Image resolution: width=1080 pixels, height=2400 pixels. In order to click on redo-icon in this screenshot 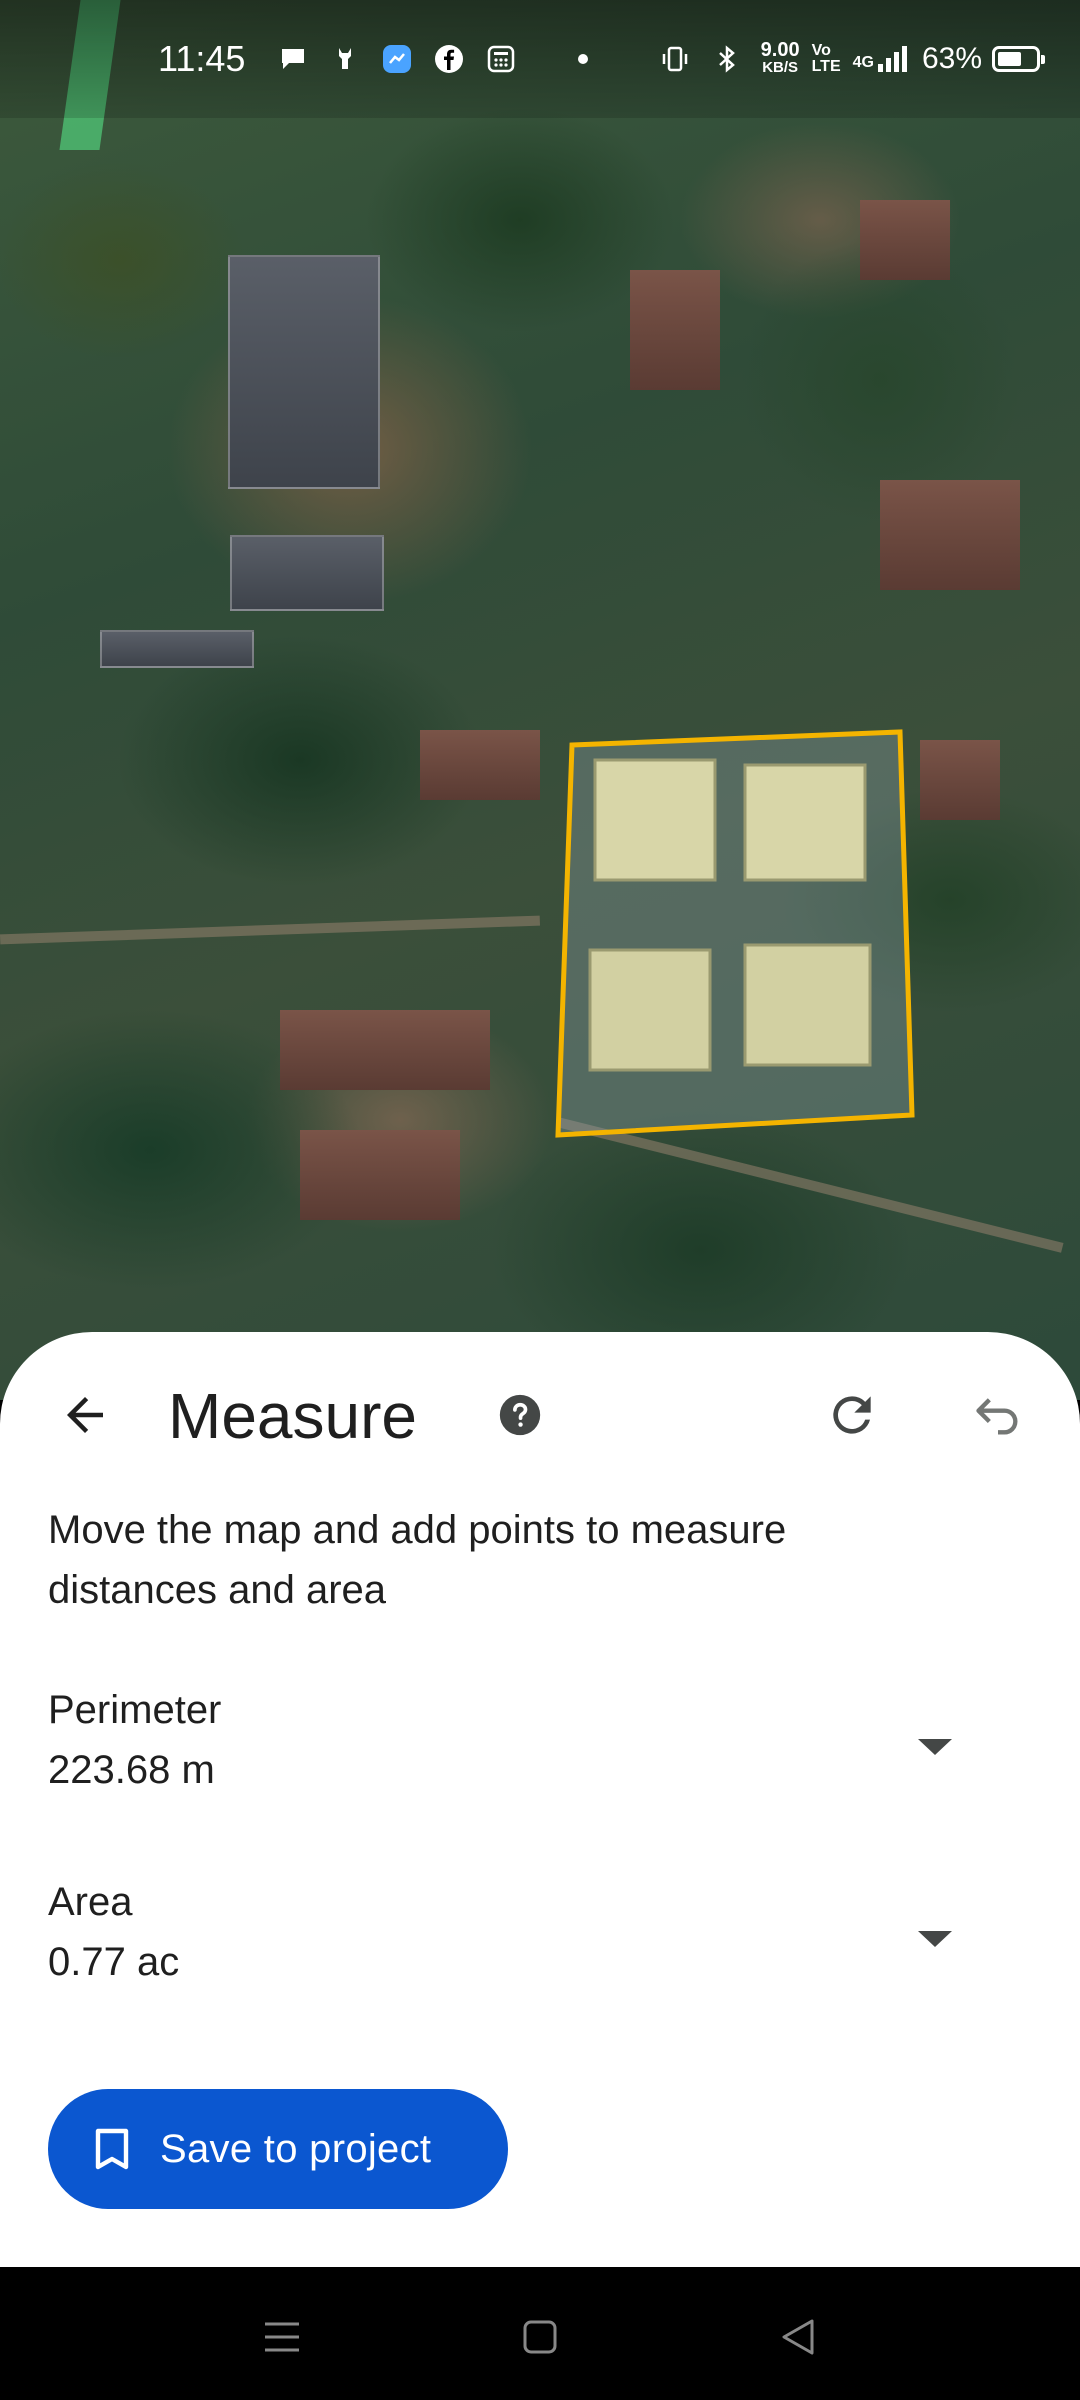, I will do `click(852, 1415)`.